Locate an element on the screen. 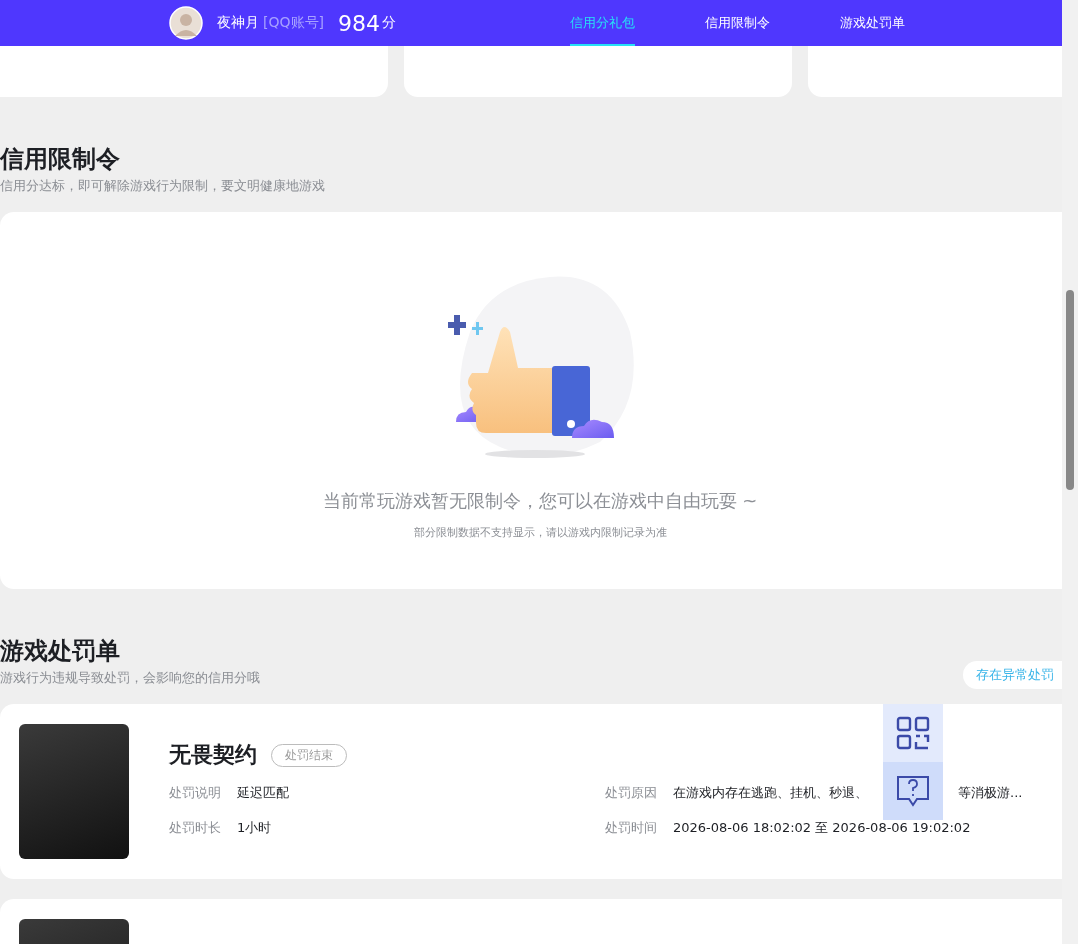 The height and width of the screenshot is (944, 1078). empty-state-note: 部分限制数据不支持显示，请以游戏内限制记录为准 is located at coordinates (540, 532).